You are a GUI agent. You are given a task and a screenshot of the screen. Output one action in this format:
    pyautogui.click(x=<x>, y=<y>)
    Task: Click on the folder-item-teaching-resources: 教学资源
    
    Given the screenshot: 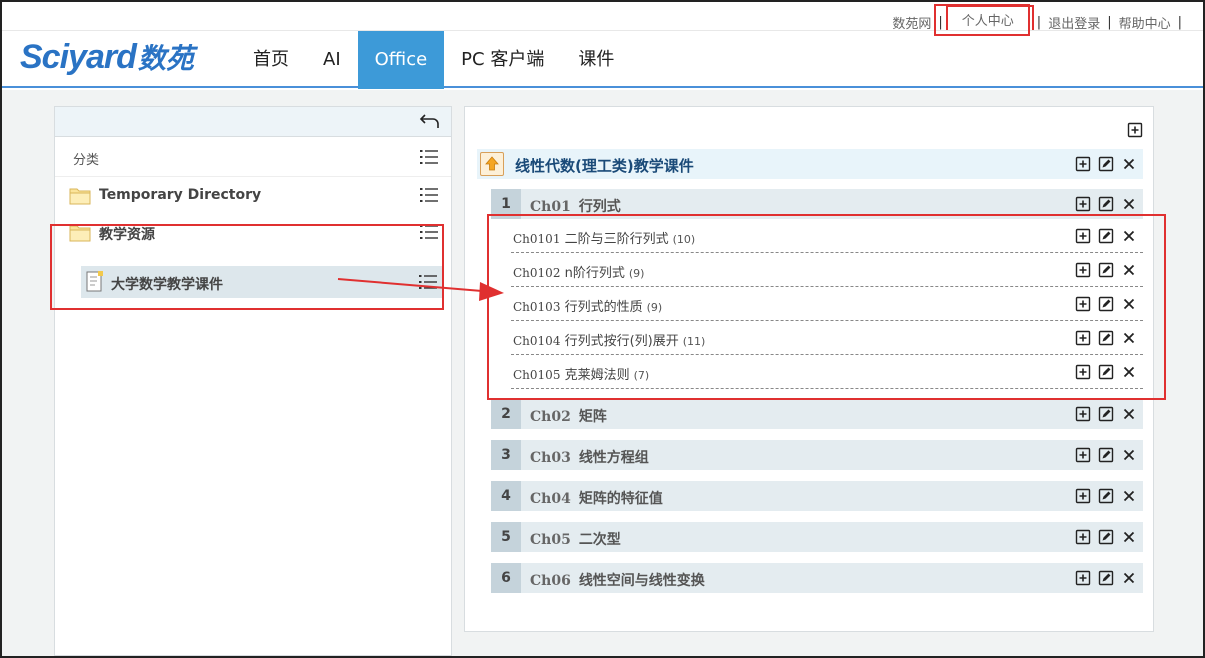 What is the action you would take?
    pyautogui.click(x=253, y=232)
    